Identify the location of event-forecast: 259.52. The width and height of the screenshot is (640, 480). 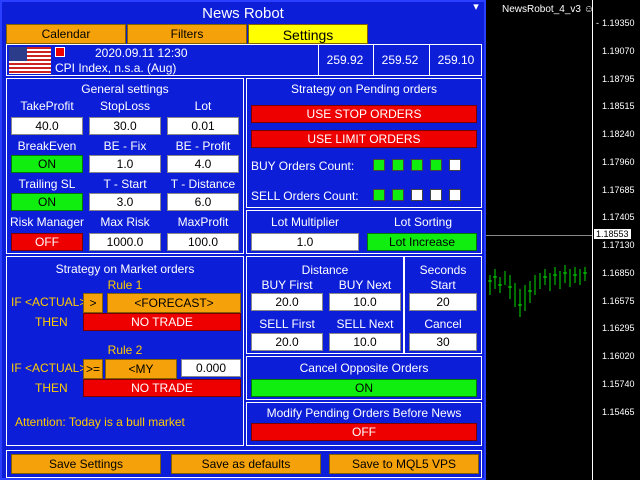
(400, 60).